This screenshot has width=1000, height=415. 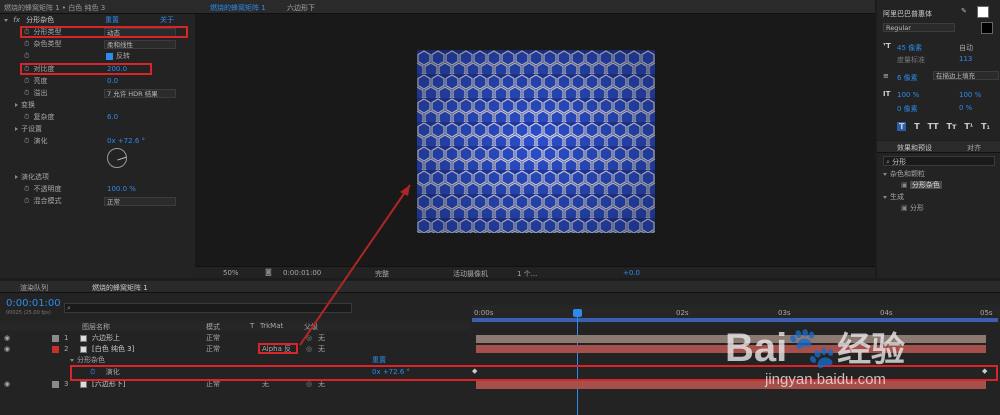 I want to click on fill-swatch, so click(x=983, y=12).